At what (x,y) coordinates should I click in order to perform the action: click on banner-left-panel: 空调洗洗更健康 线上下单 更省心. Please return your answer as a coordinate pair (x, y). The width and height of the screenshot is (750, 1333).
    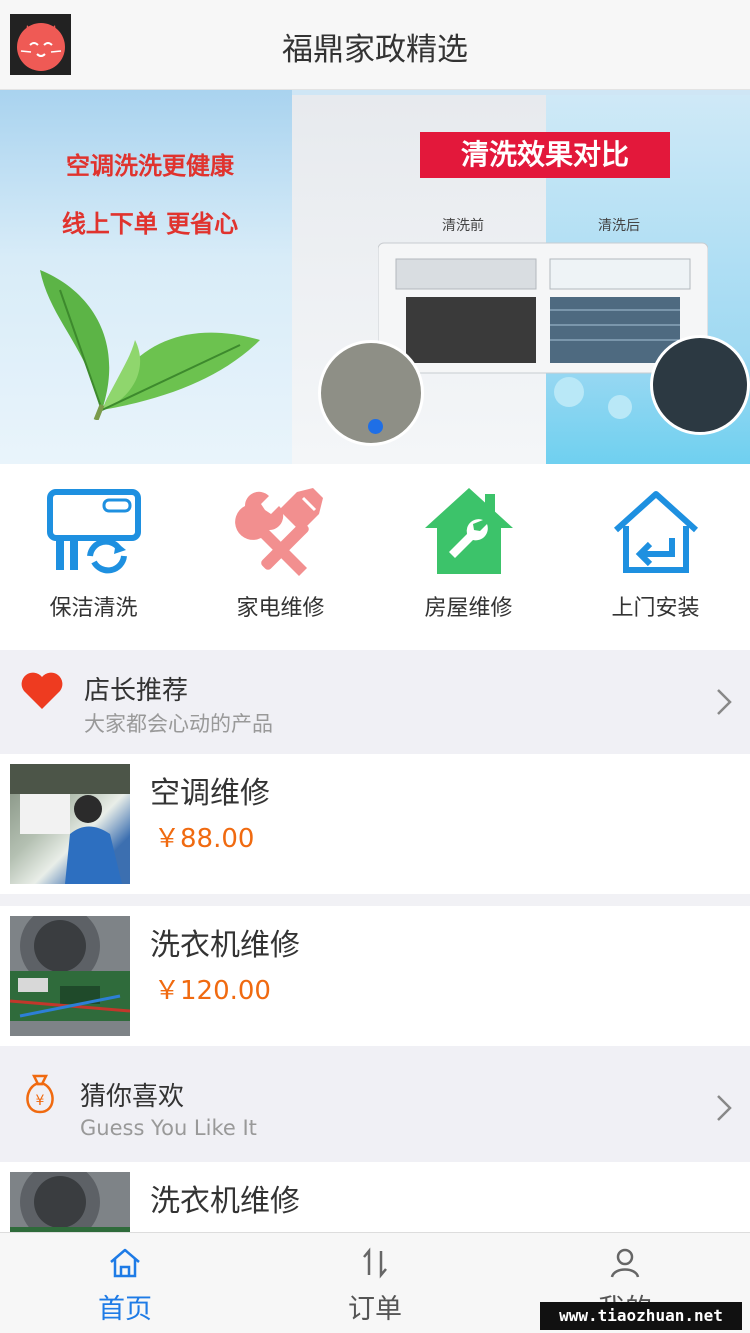
    Looking at the image, I should click on (146, 277).